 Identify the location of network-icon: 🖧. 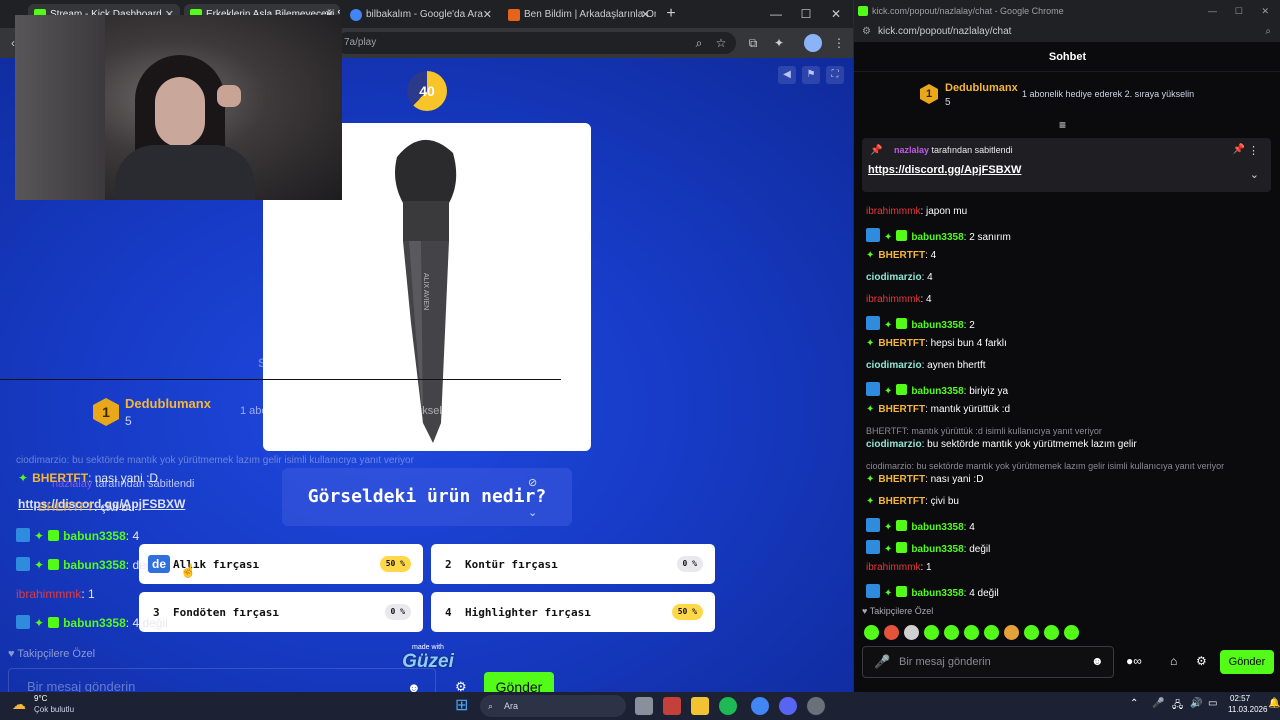
(1177, 706).